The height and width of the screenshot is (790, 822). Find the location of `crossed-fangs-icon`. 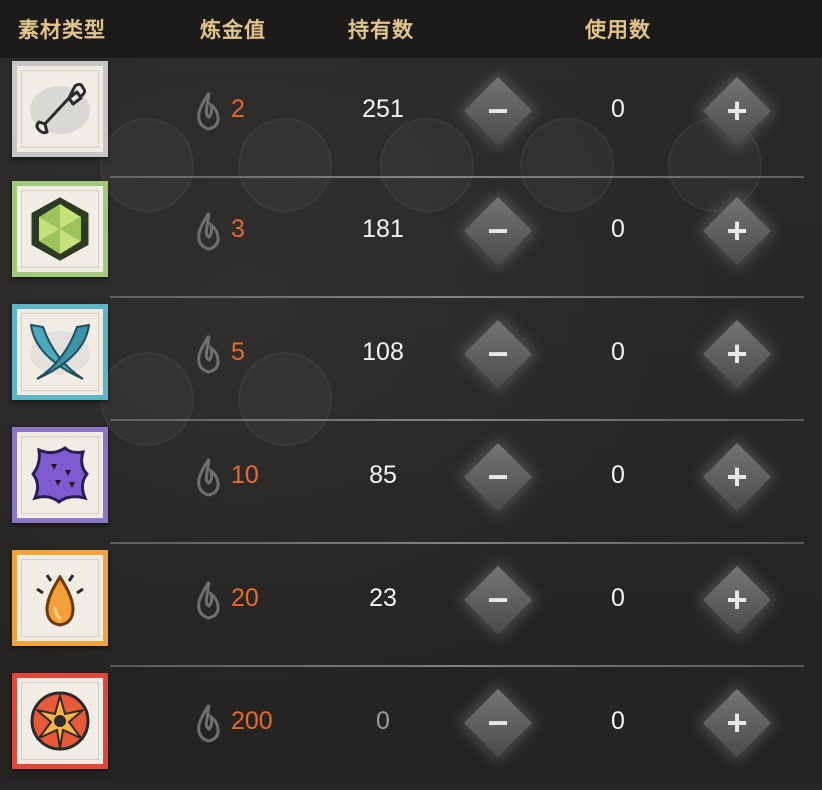

crossed-fangs-icon is located at coordinates (60, 351).